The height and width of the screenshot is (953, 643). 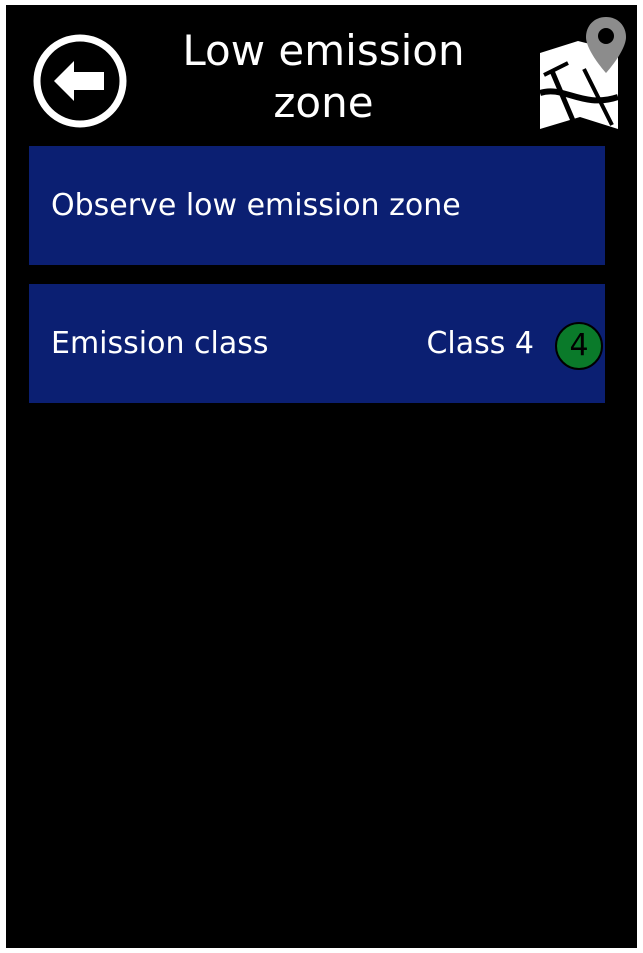 I want to click on observe-low-emission-zone-row: Observe low emission zone, so click(x=317, y=205).